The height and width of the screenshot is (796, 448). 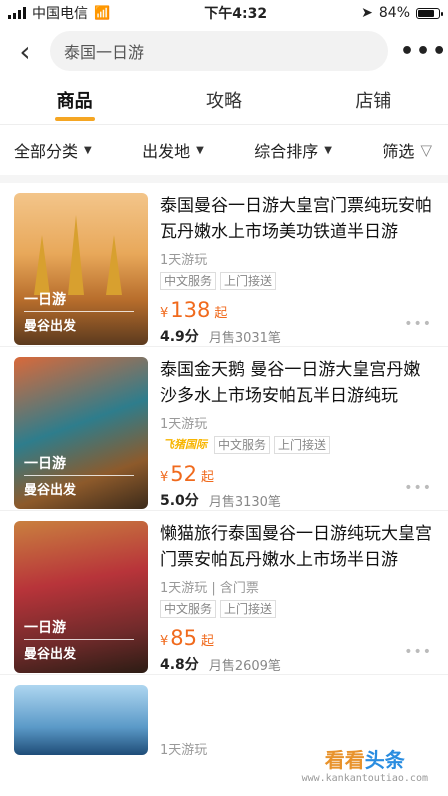 I want to click on status-bar: 中国电信 📶 下午4:32 ➤ 84%, so click(x=224, y=13).